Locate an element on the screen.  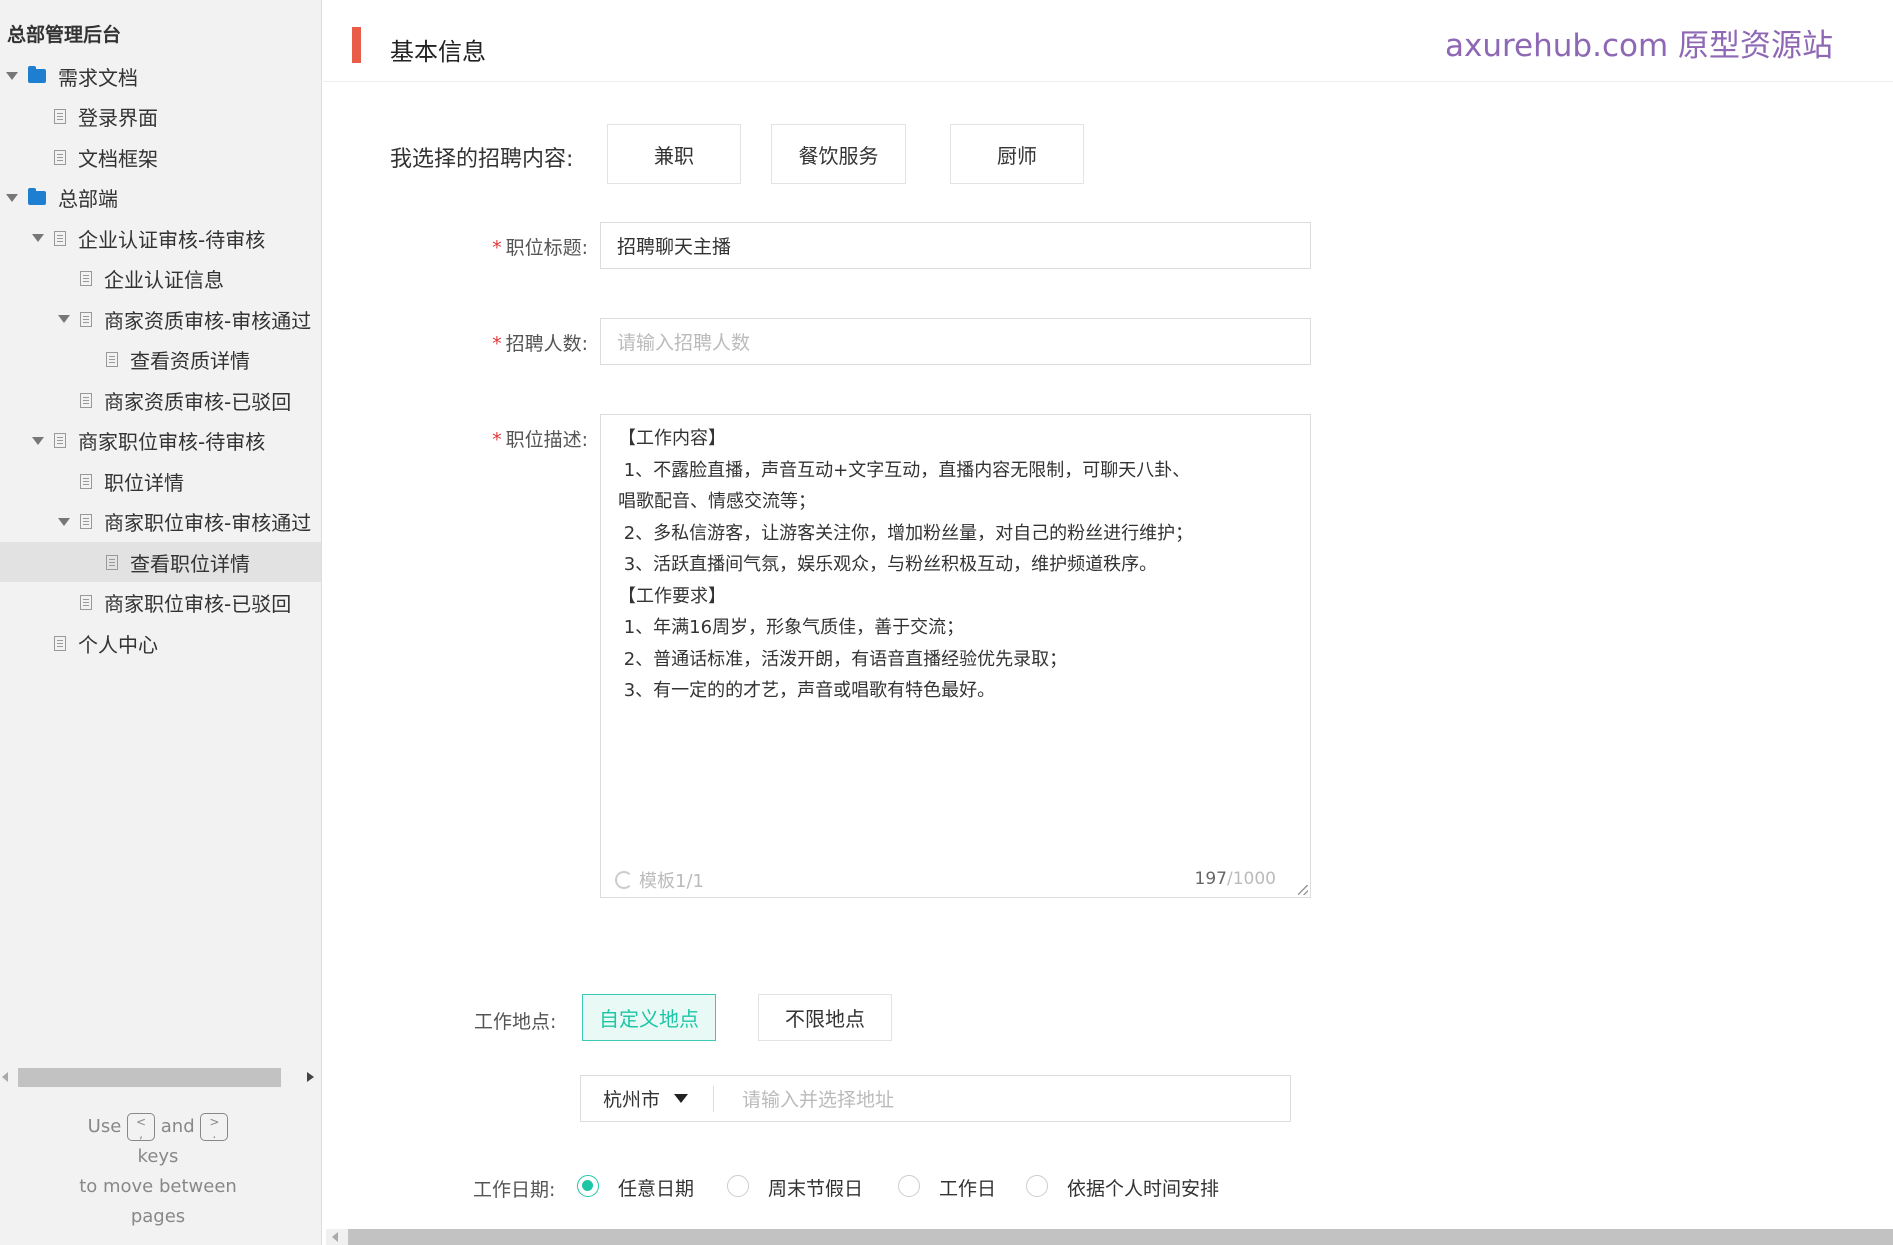
tree-item-label: 商家资质审核-已驳回 is located at coordinates (198, 401).